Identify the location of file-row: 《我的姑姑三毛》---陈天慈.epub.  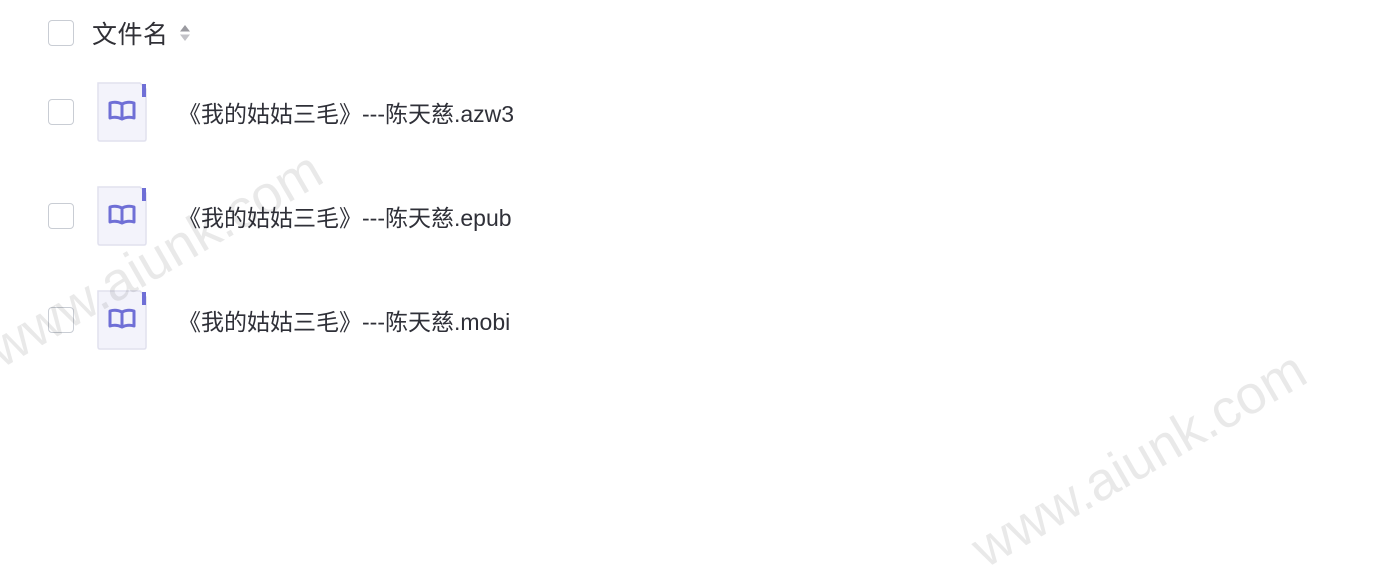
(280, 216).